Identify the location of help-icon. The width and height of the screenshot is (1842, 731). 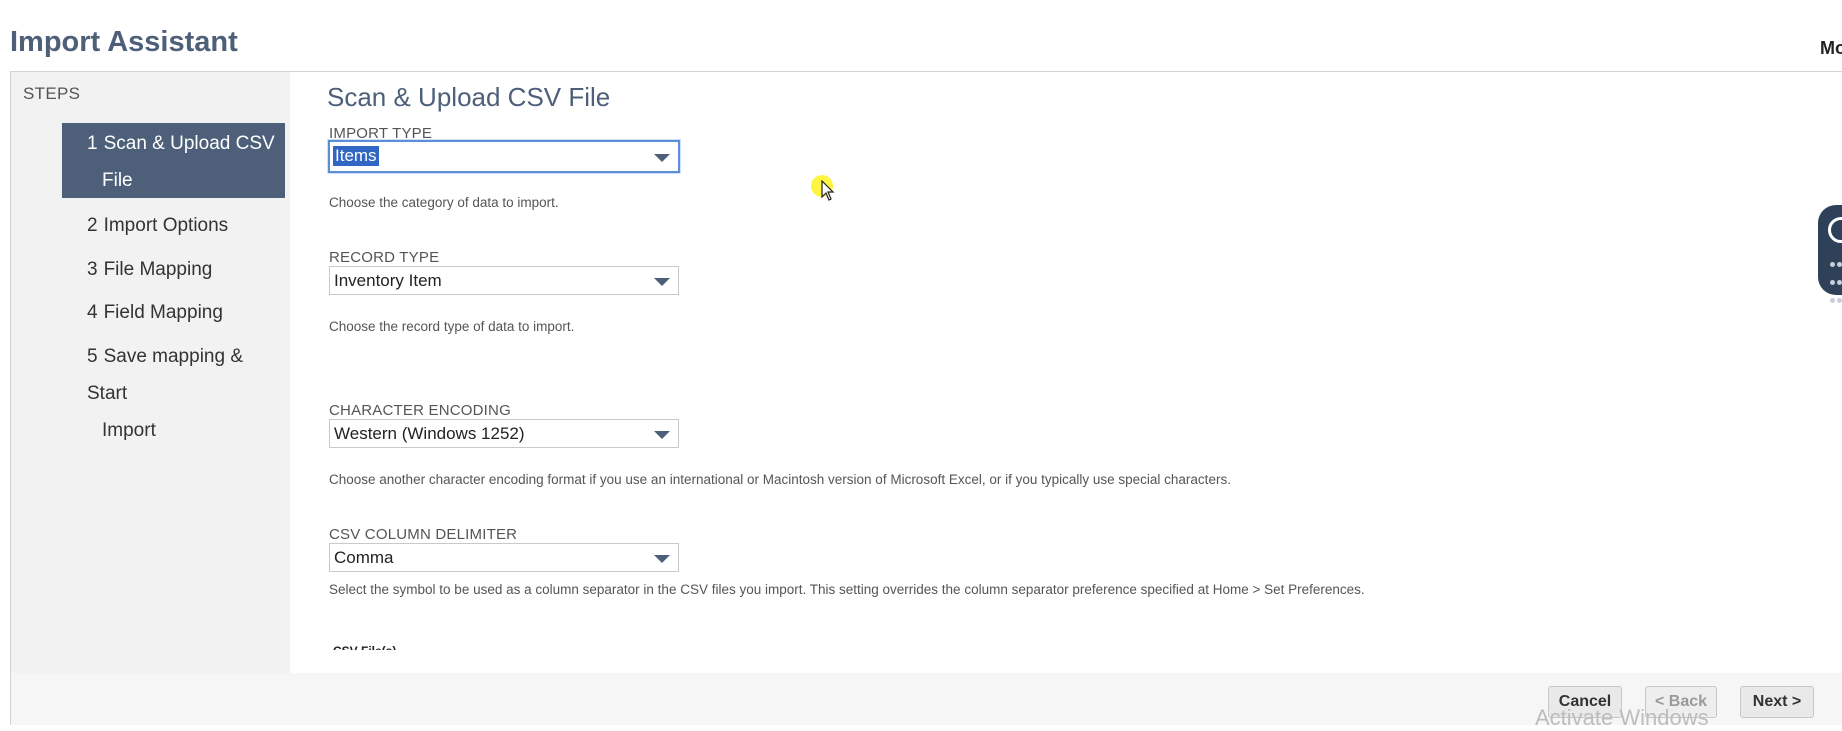
(1835, 230).